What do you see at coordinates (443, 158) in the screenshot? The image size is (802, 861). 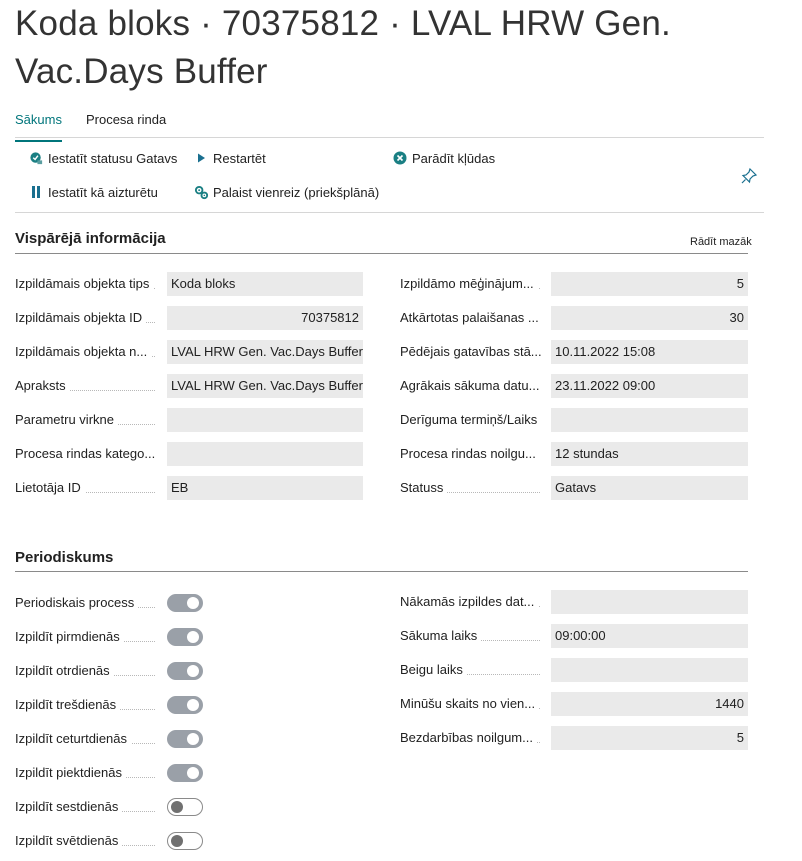 I see `show-errors-button: Parādīt kļūdas` at bounding box center [443, 158].